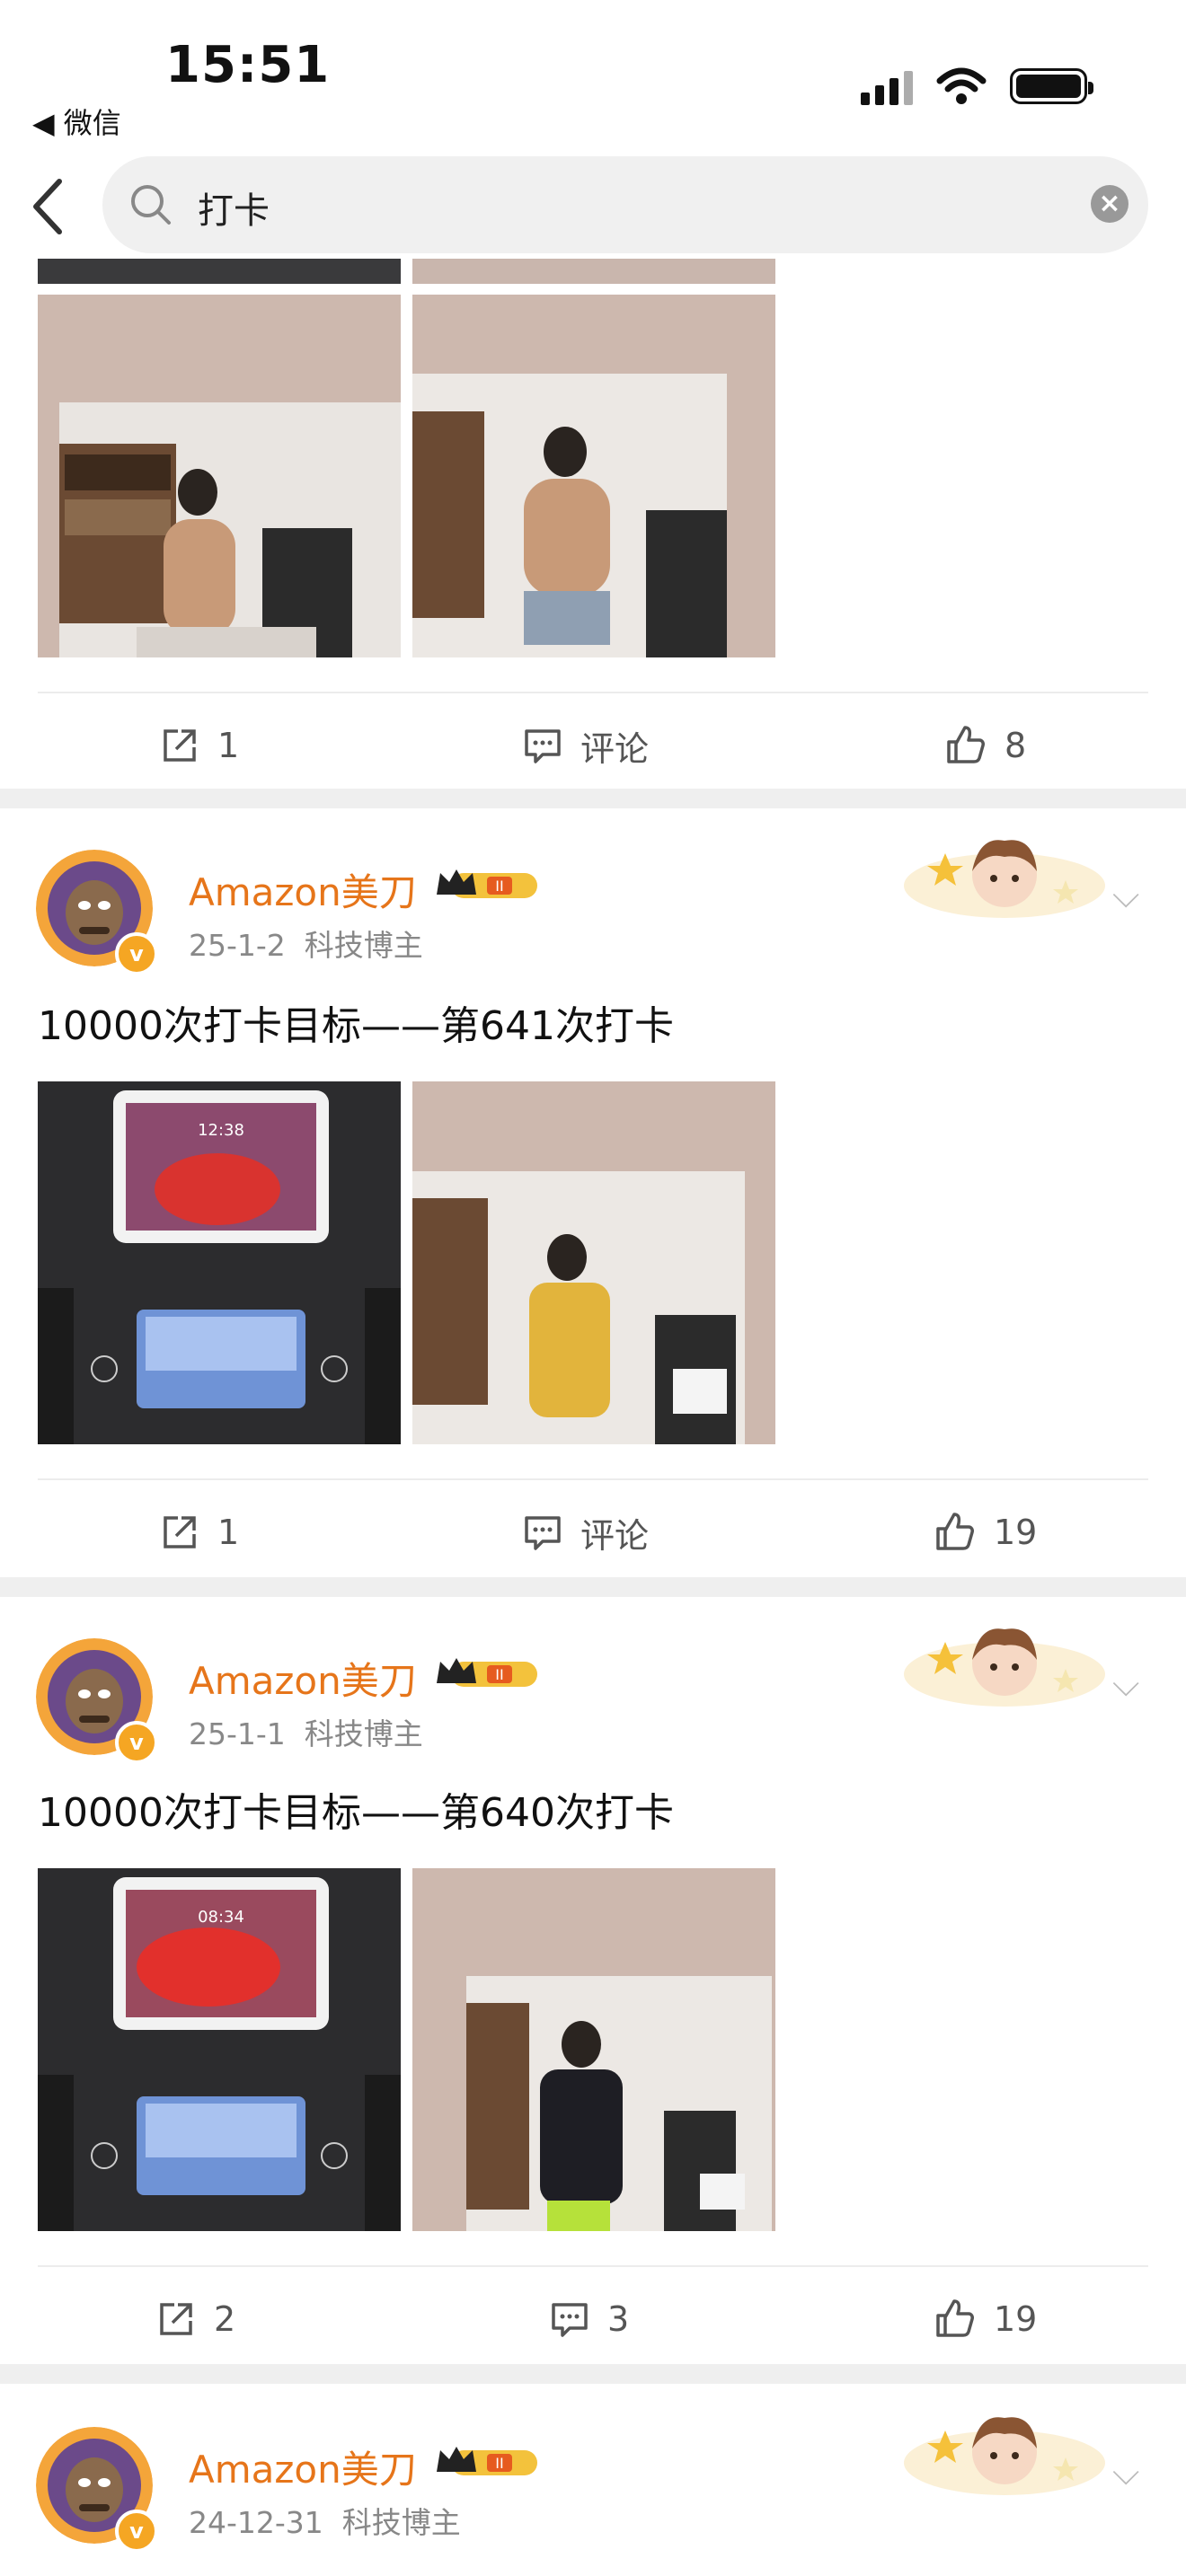 The image size is (1186, 2576). What do you see at coordinates (961, 85) in the screenshot?
I see `wifi-icon` at bounding box center [961, 85].